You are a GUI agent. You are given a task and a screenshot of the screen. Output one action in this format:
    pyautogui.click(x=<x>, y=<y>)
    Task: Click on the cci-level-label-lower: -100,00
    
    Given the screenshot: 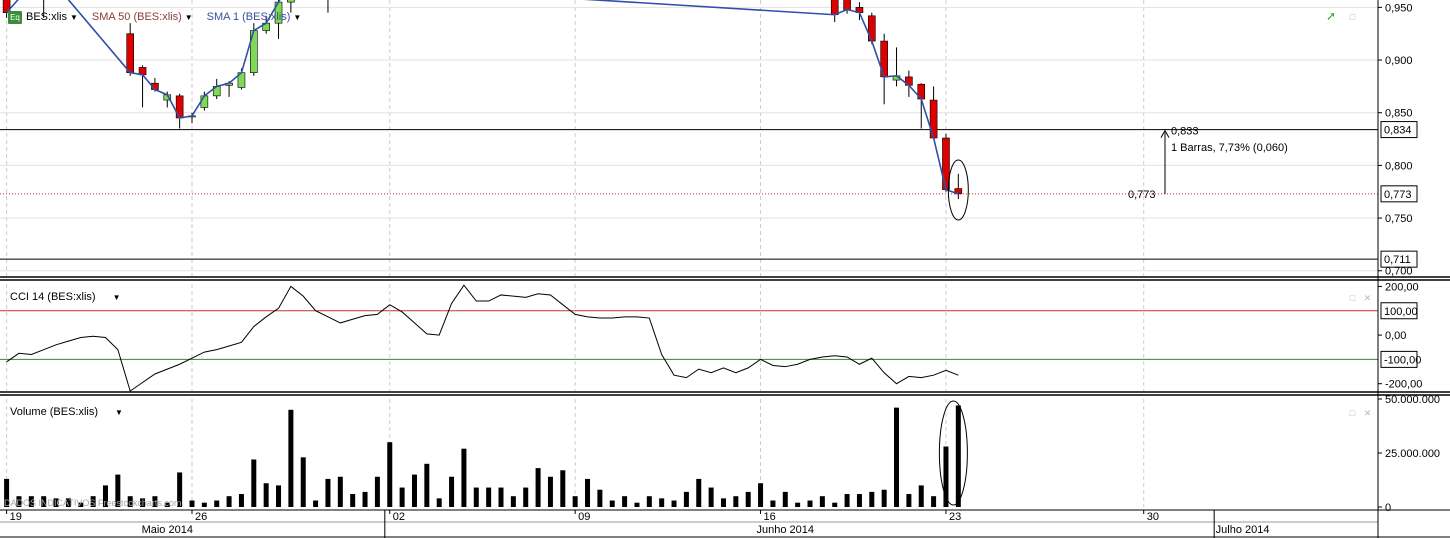 What is the action you would take?
    pyautogui.click(x=1402, y=360)
    